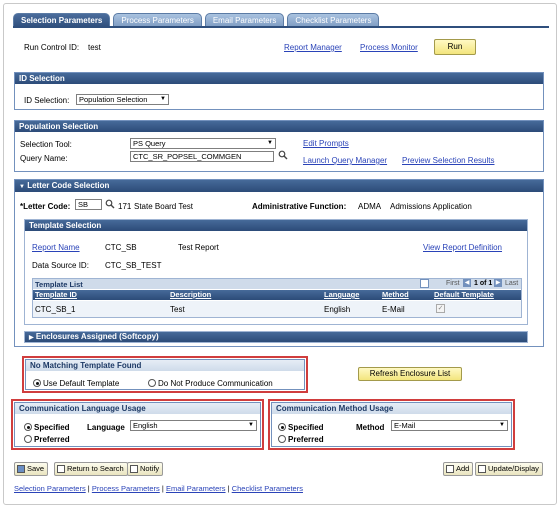 The image size is (560, 508). Describe the element at coordinates (22, 187) in the screenshot. I see `collapse-arrow-icon: ▼` at that location.